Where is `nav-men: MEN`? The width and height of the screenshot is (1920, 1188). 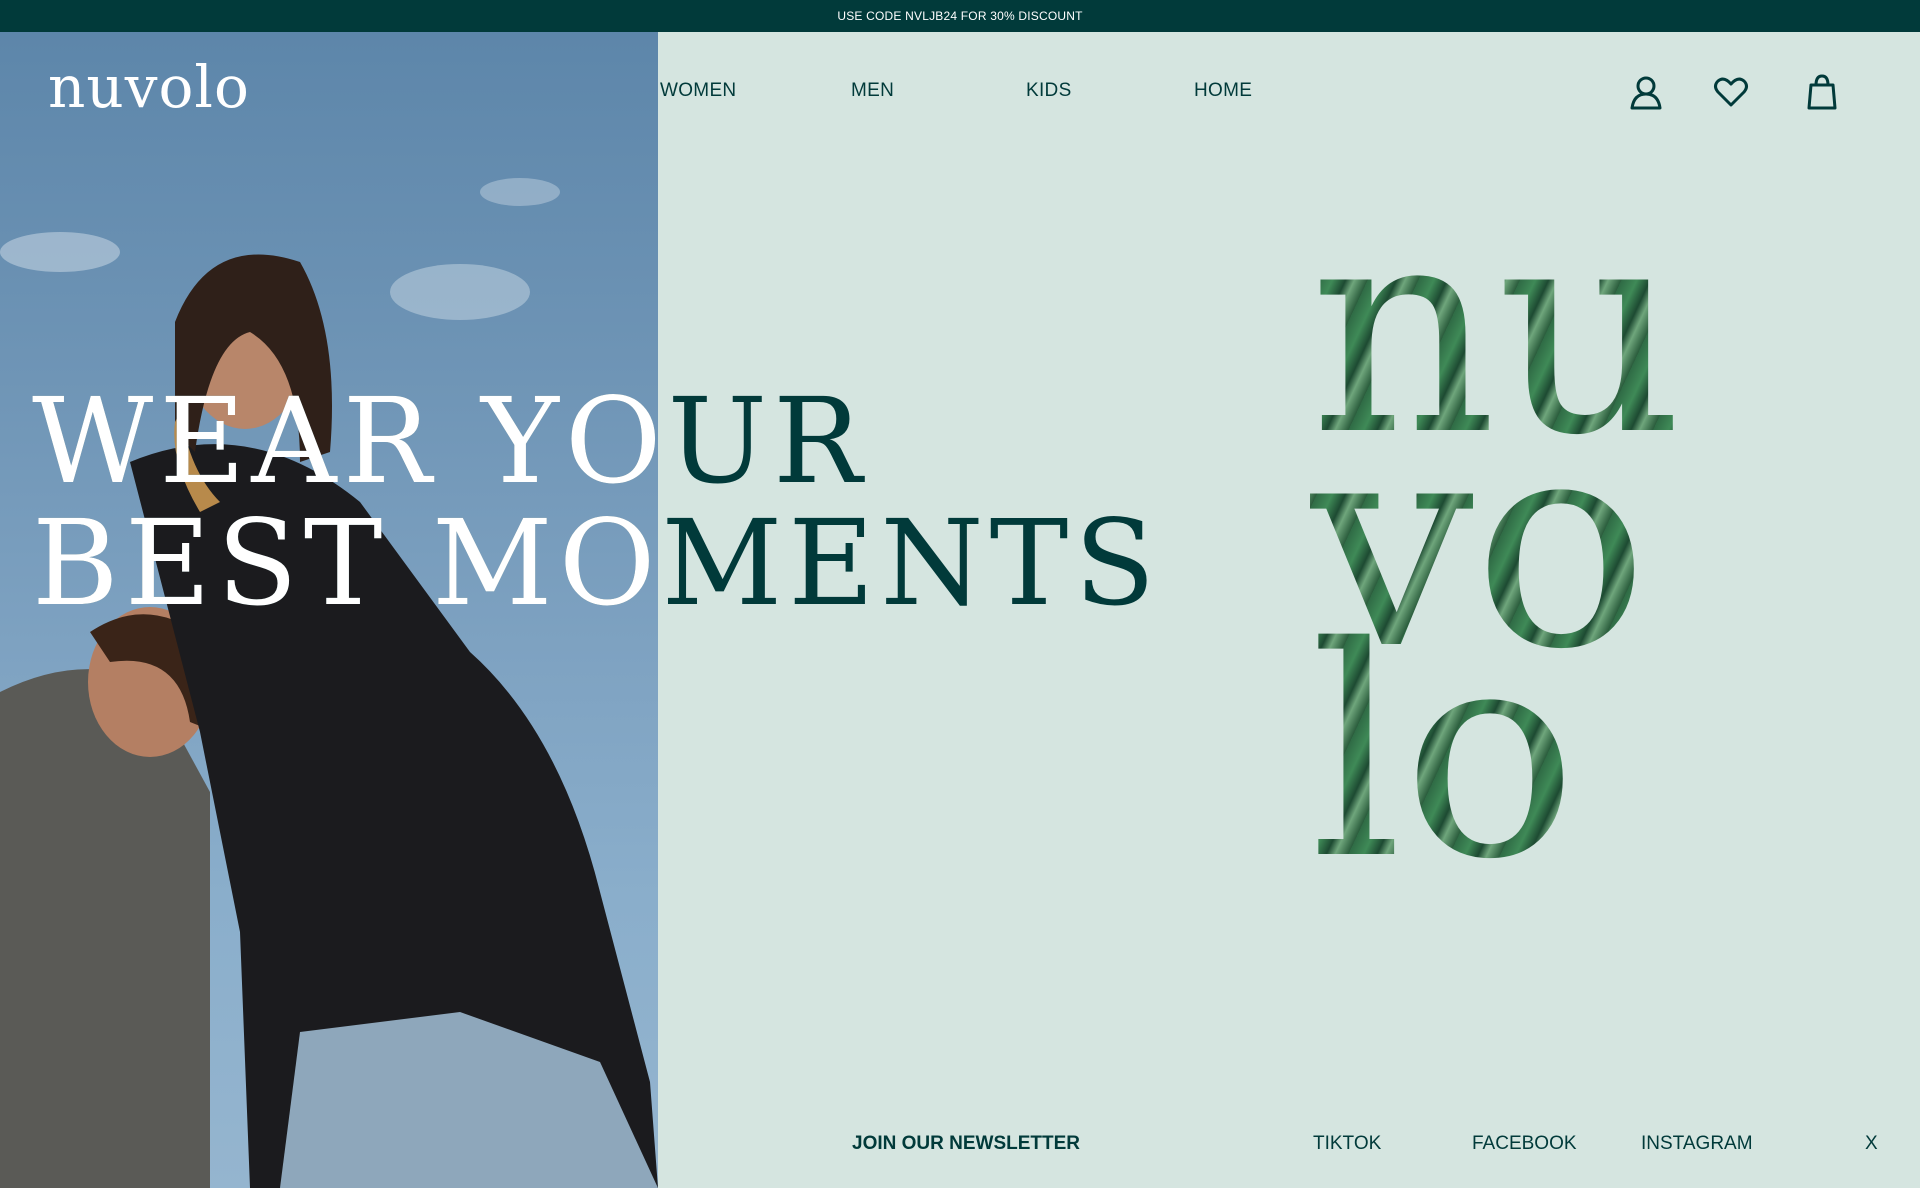 nav-men: MEN is located at coordinates (872, 91).